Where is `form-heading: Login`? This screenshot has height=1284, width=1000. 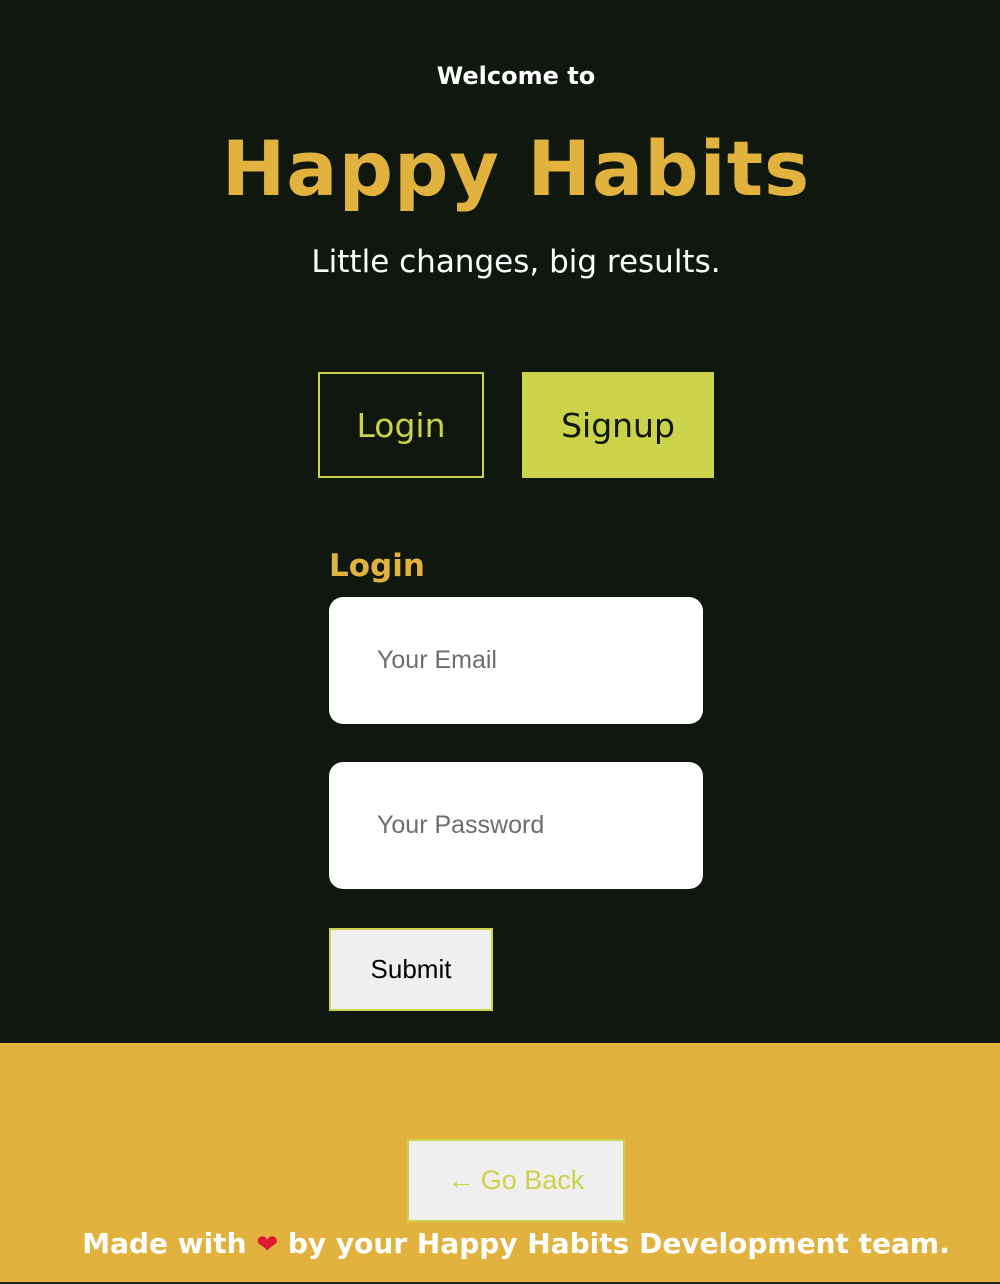
form-heading: Login is located at coordinates (377, 566).